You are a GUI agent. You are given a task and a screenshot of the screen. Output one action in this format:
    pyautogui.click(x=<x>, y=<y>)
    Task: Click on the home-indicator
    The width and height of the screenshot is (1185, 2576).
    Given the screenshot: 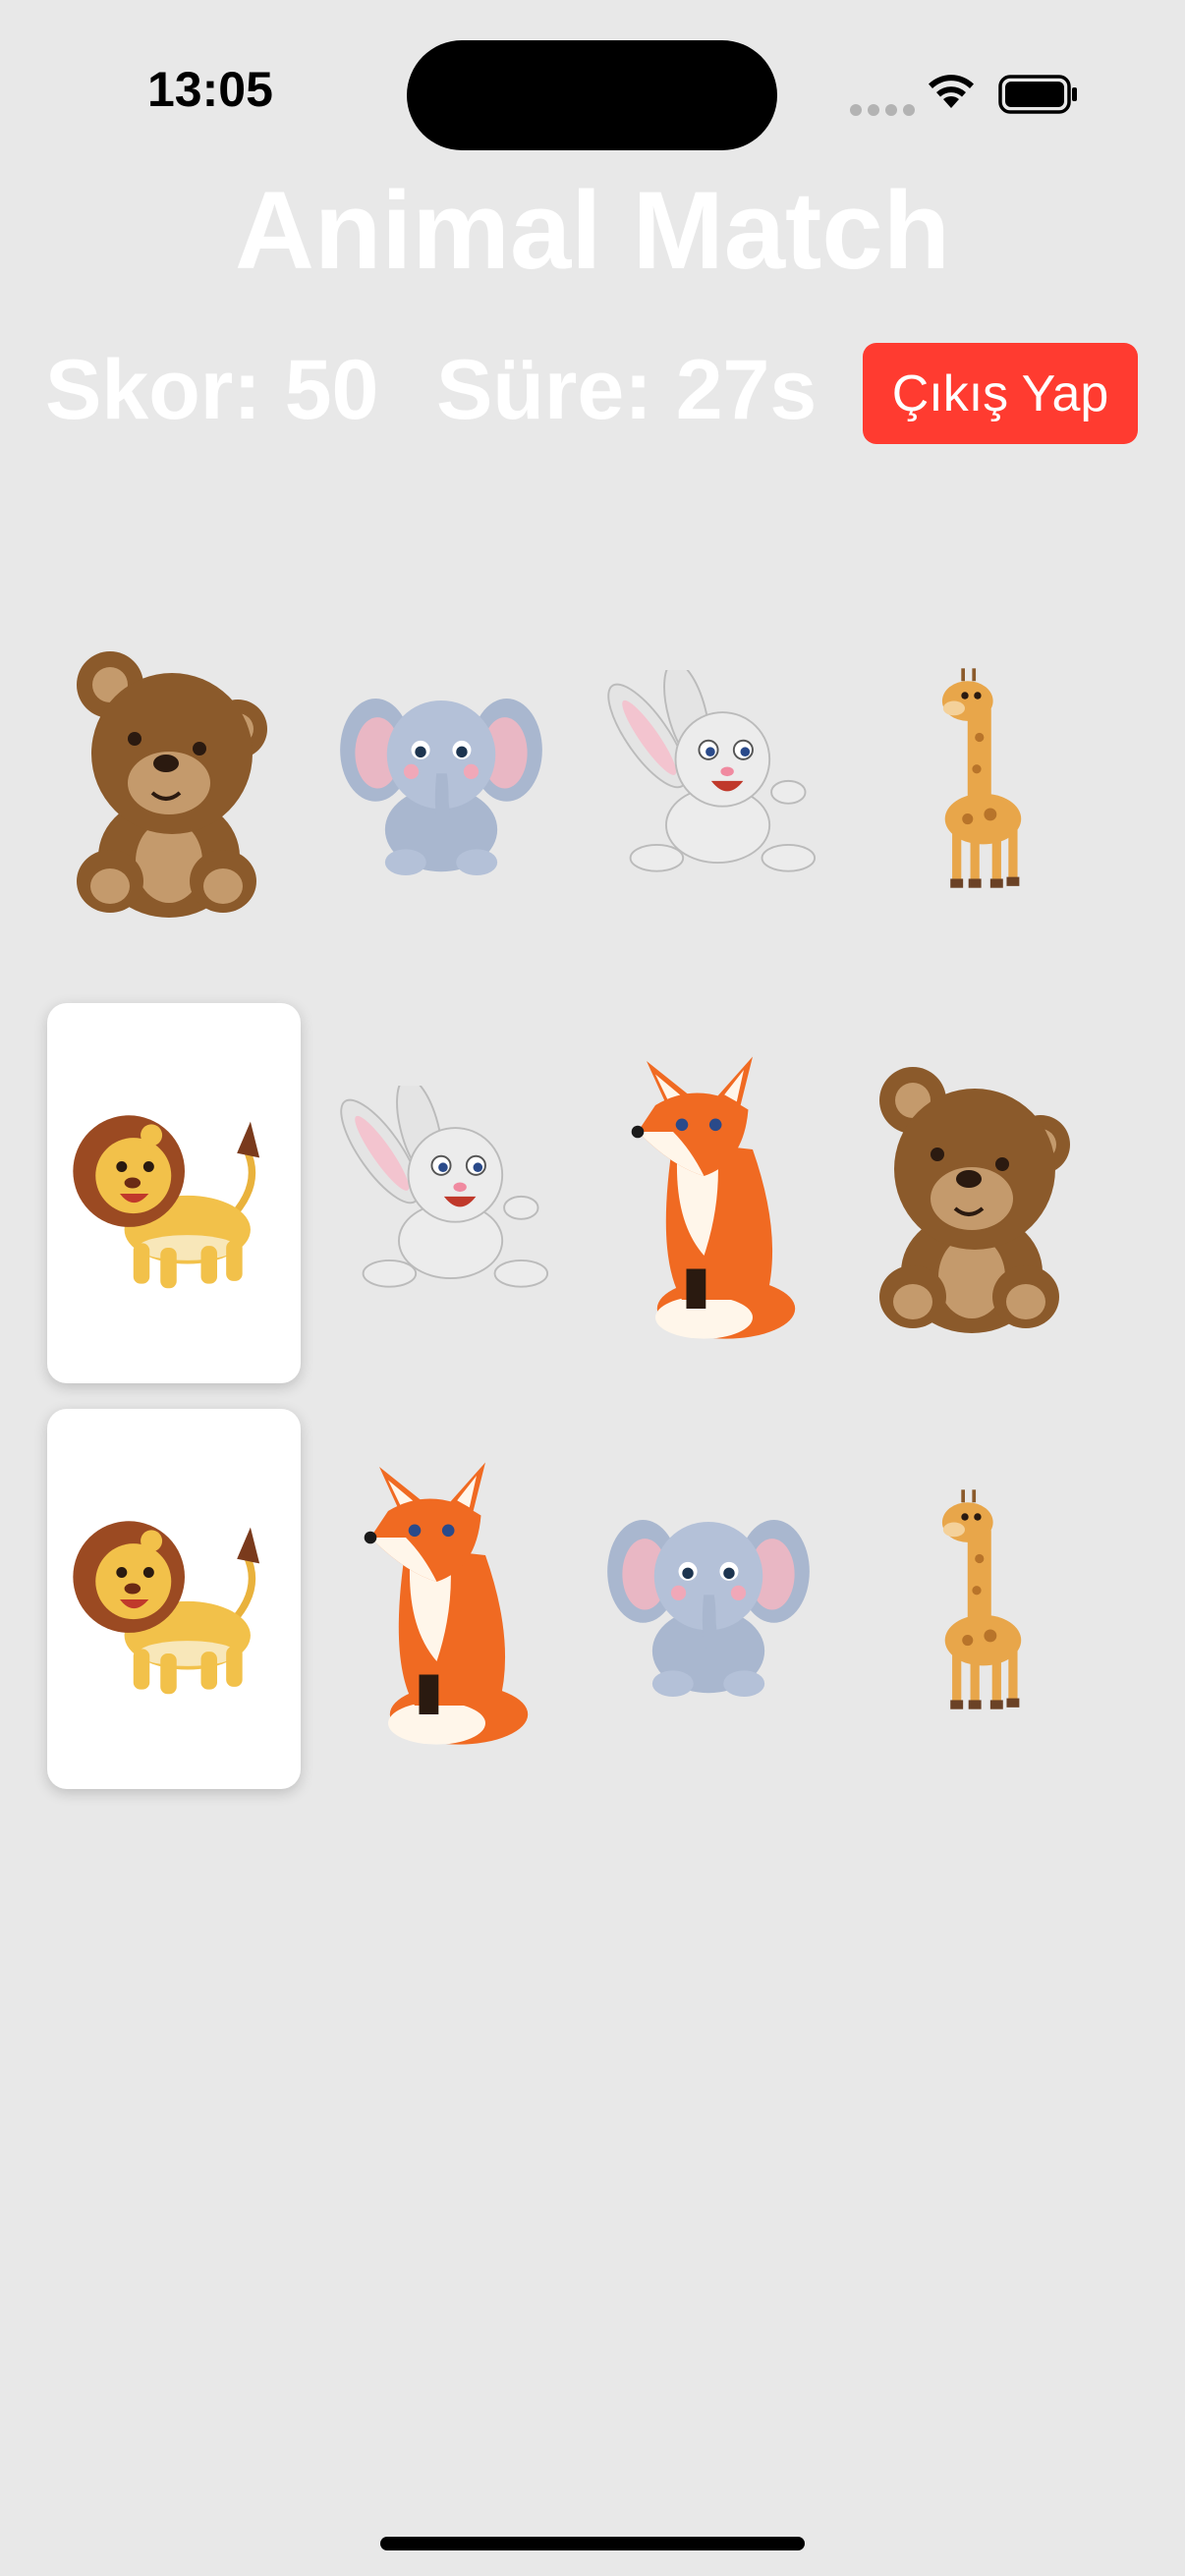 What is the action you would take?
    pyautogui.click(x=592, y=2543)
    